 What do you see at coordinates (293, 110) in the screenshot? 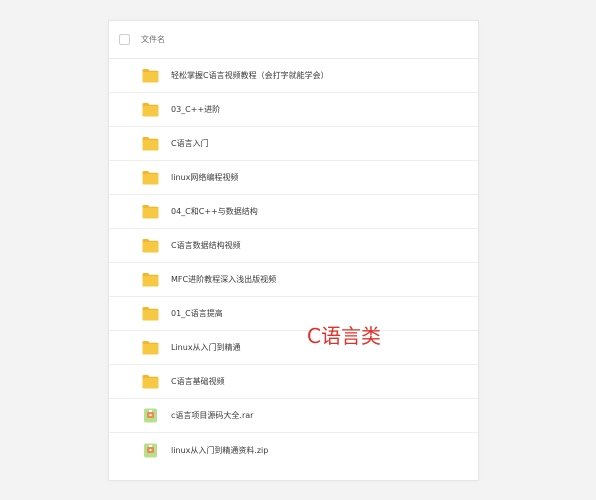
I see `file-row: 03_C++进阶` at bounding box center [293, 110].